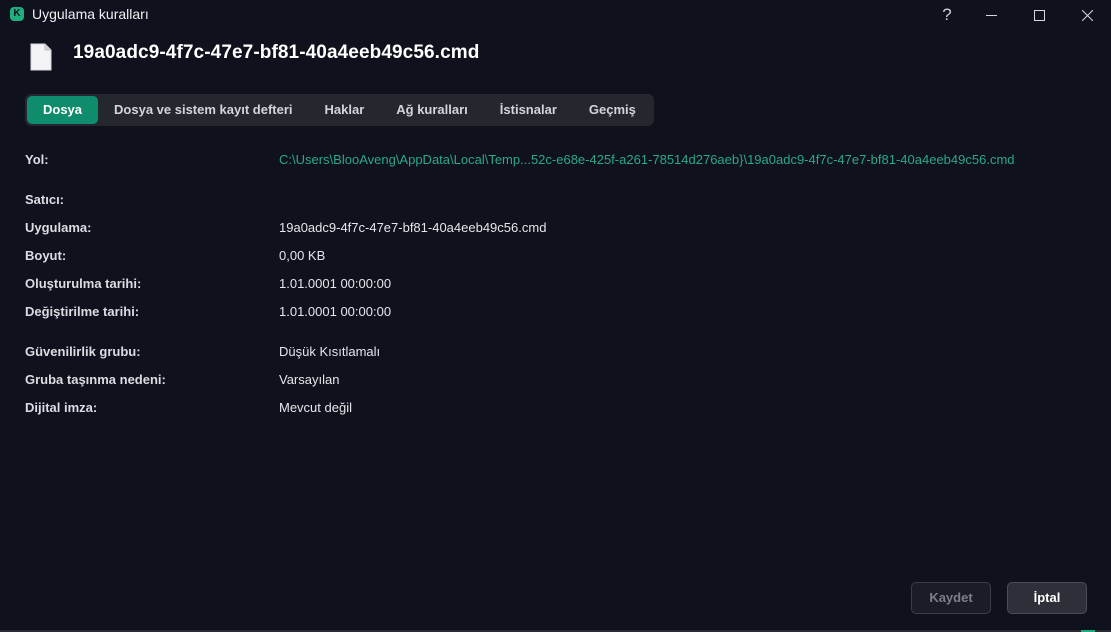 This screenshot has height=632, width=1111. I want to click on cancel-button: İptal, so click(1047, 598).